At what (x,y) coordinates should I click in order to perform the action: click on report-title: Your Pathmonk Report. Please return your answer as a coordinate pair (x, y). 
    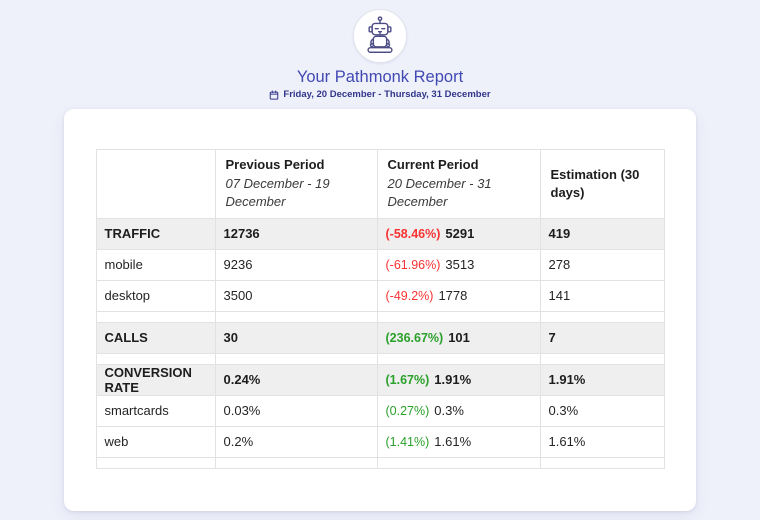
    Looking at the image, I should click on (380, 77).